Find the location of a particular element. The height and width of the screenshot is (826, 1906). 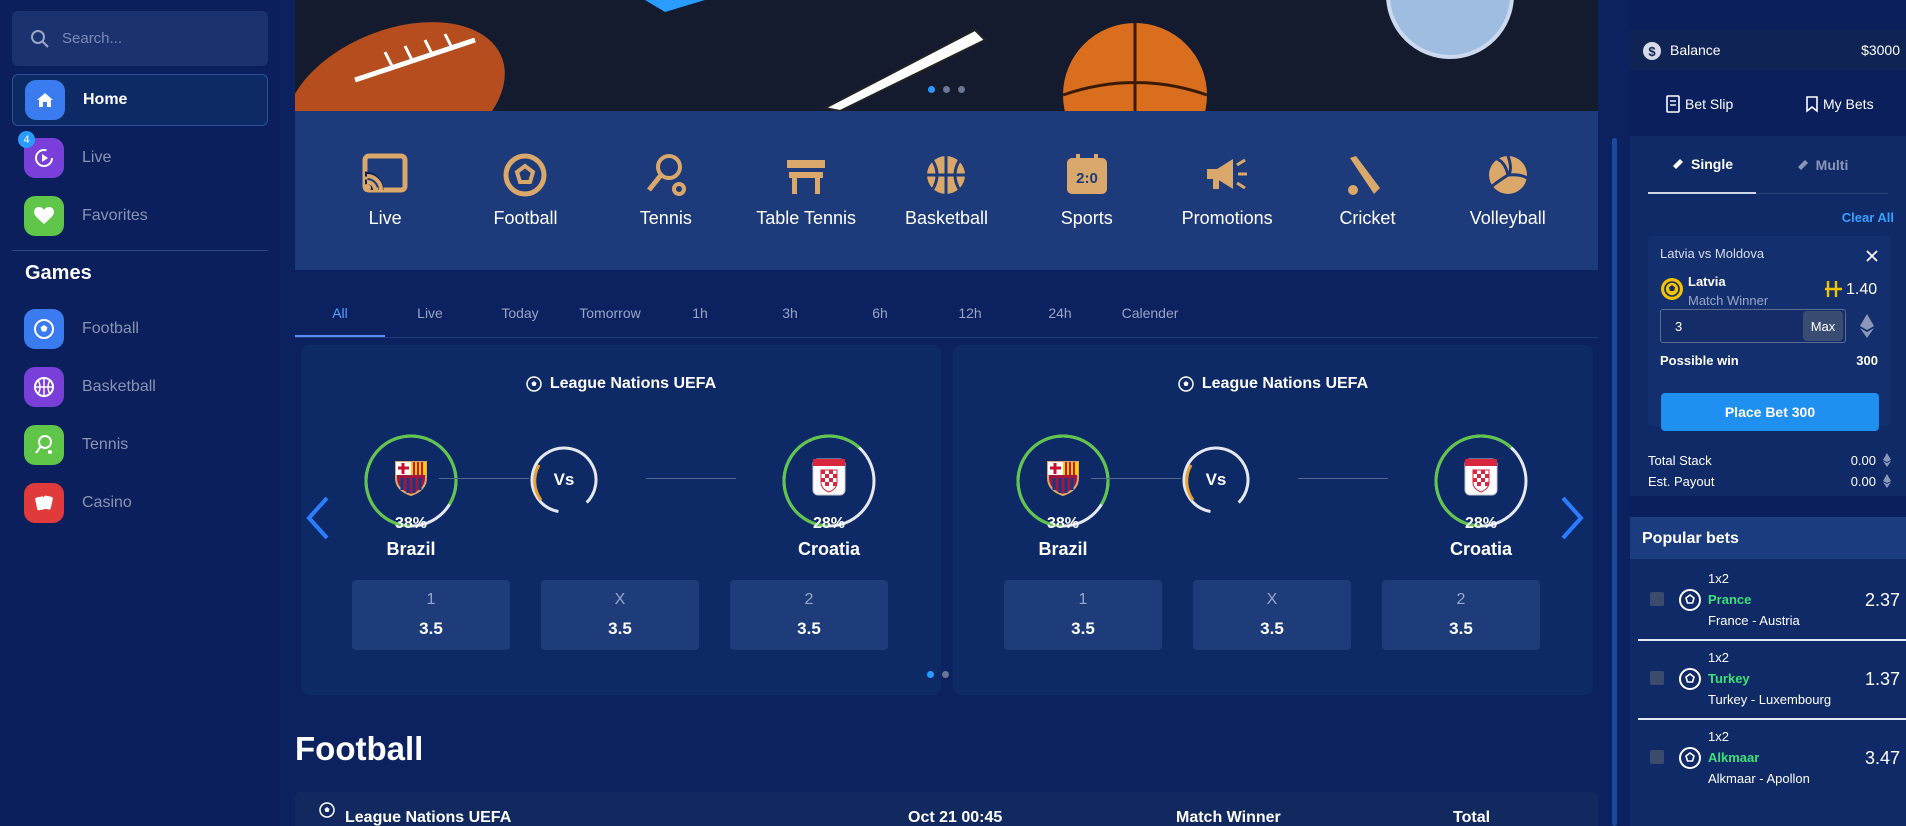

filter-tab-live: Live is located at coordinates (430, 313).